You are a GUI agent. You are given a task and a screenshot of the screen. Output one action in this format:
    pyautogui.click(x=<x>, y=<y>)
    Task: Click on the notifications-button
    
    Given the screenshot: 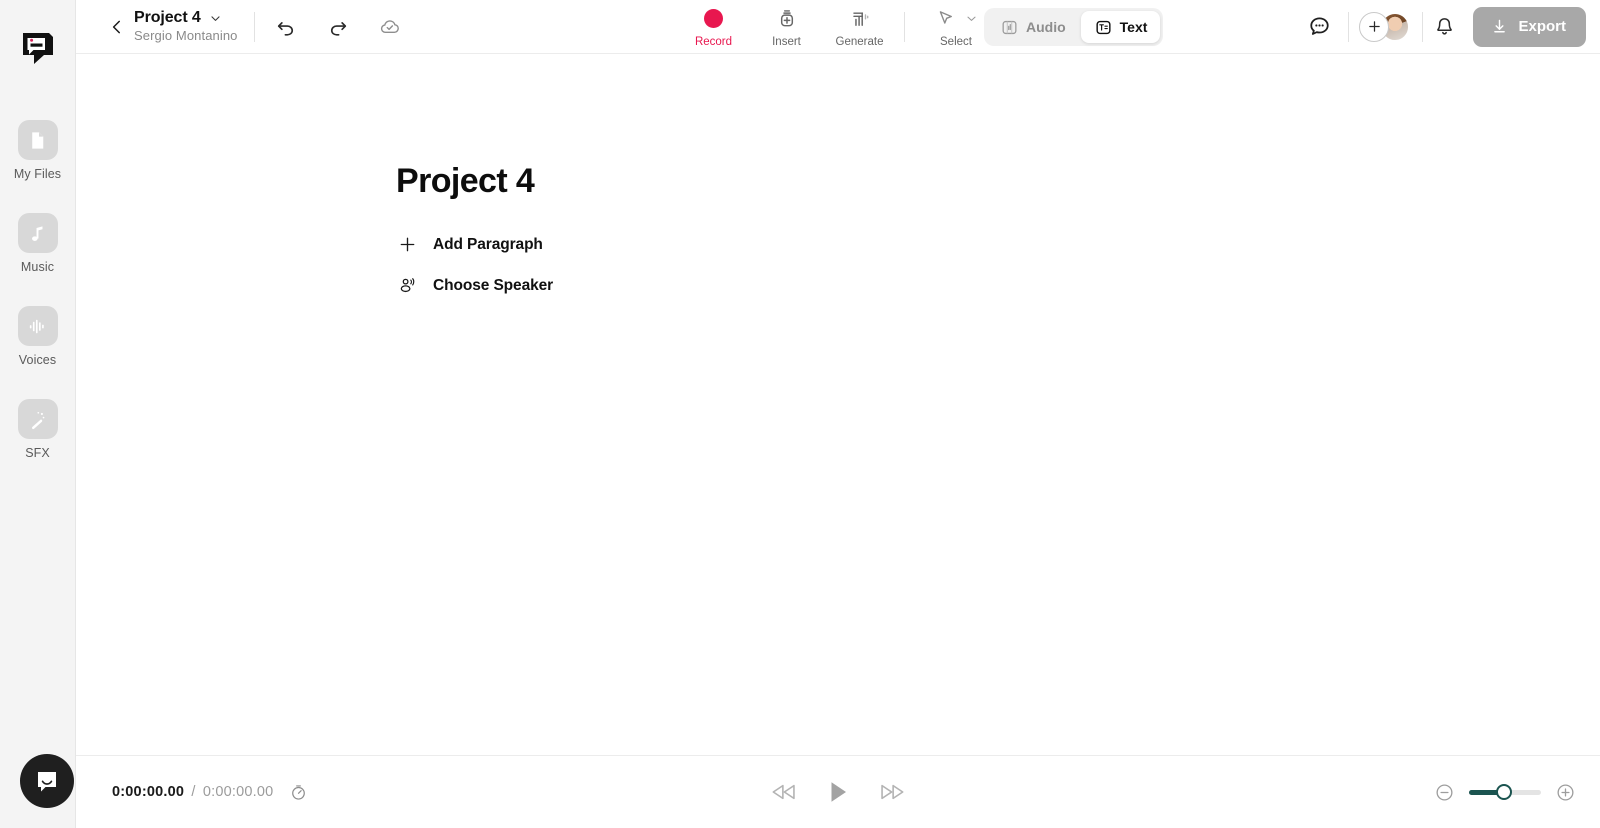 What is the action you would take?
    pyautogui.click(x=1444, y=27)
    